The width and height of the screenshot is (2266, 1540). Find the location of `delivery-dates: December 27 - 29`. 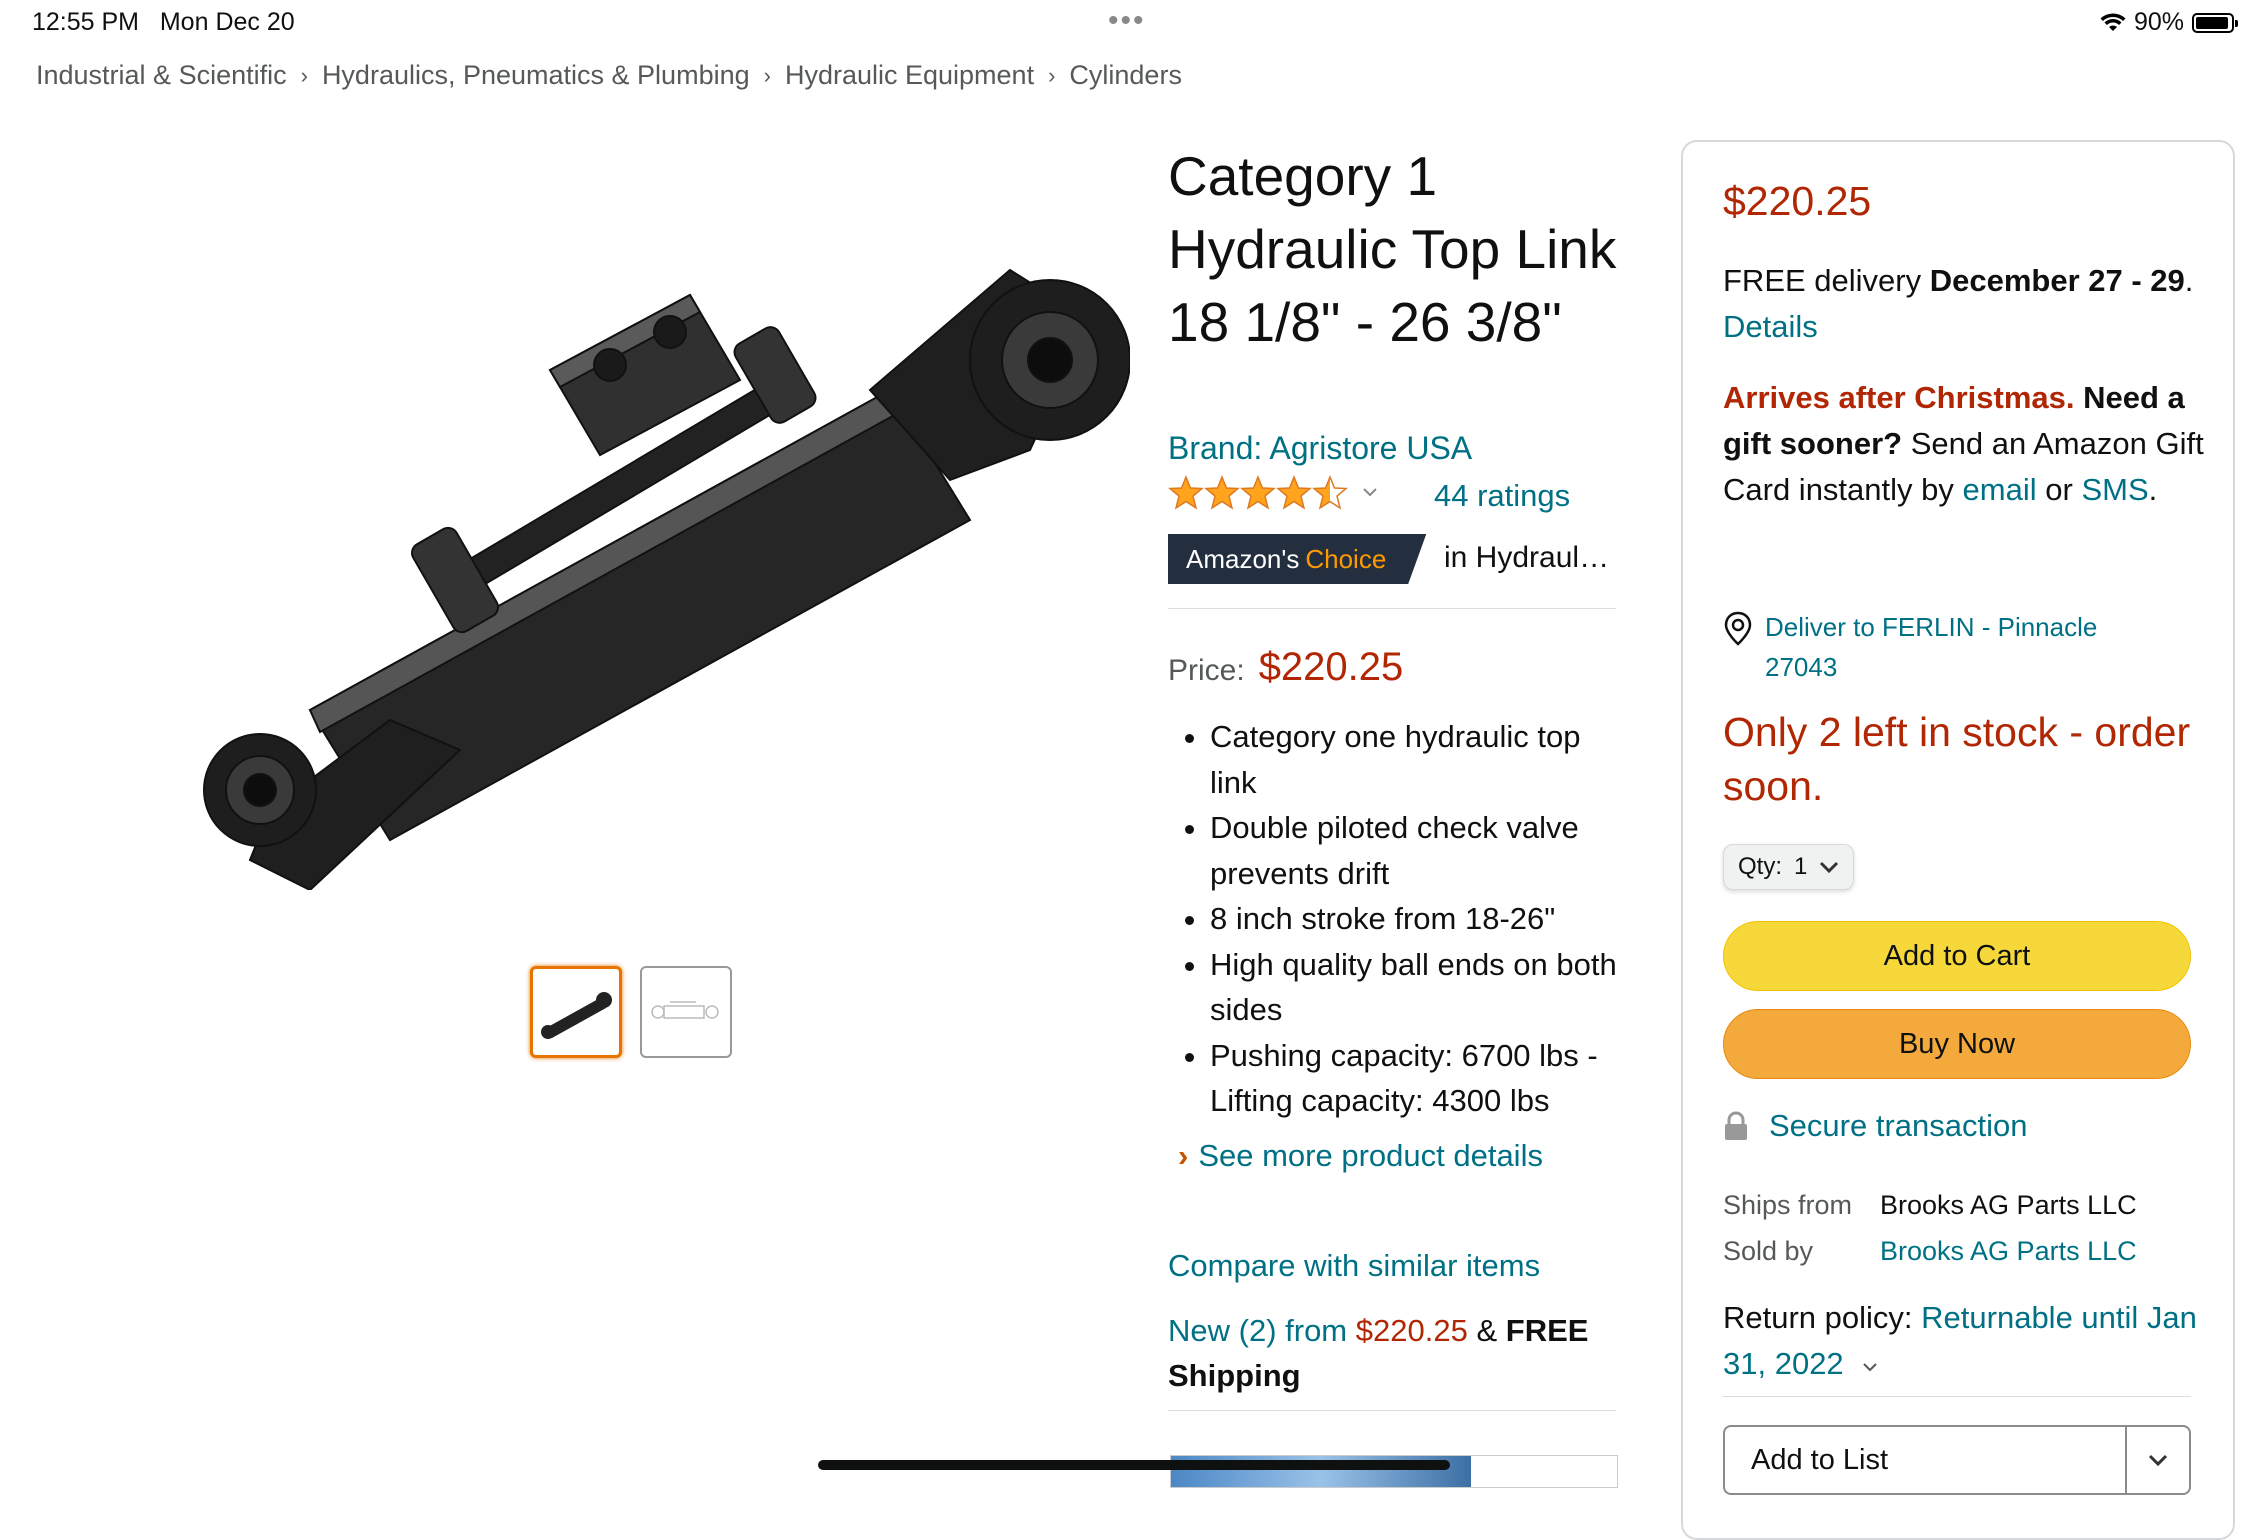

delivery-dates: December 27 - 29 is located at coordinates (2057, 280).